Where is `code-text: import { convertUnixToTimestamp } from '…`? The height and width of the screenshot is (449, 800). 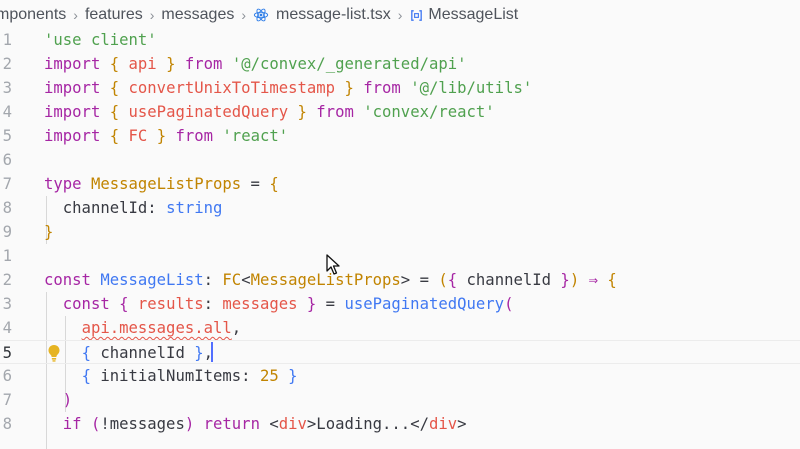 code-text: import { convertUnixToTimestamp } from '… is located at coordinates (288, 88).